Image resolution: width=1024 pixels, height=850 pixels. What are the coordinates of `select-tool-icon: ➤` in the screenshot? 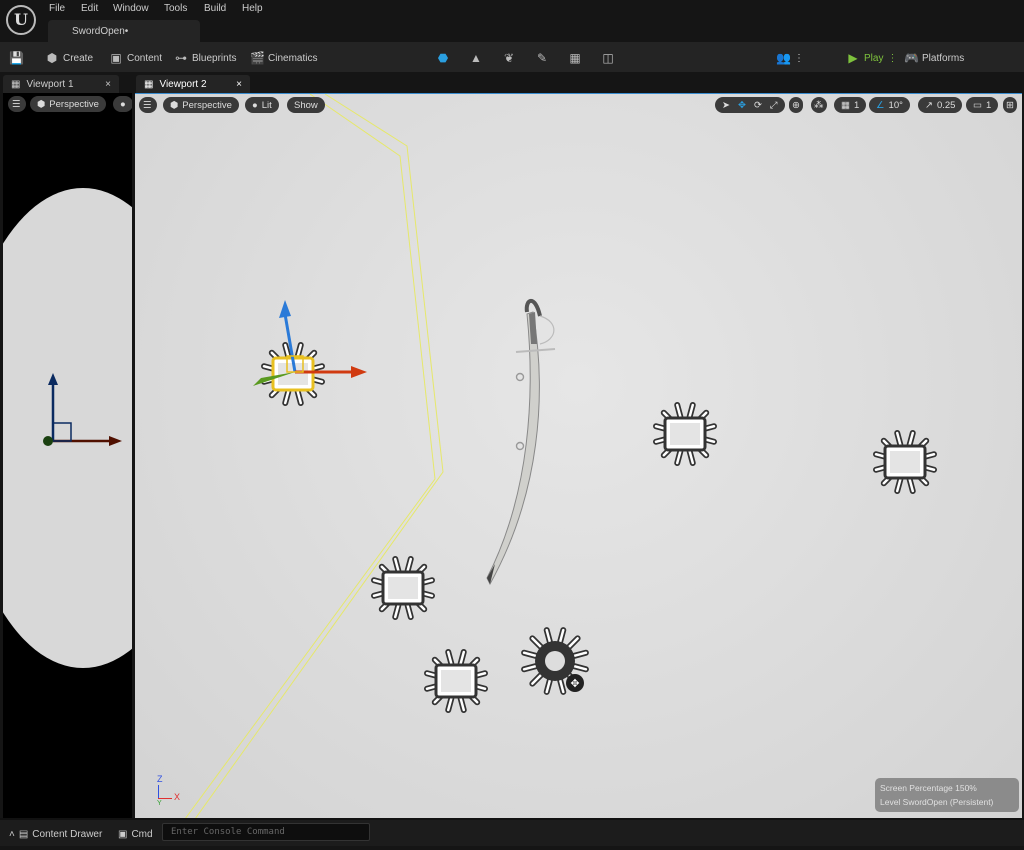 It's located at (726, 105).